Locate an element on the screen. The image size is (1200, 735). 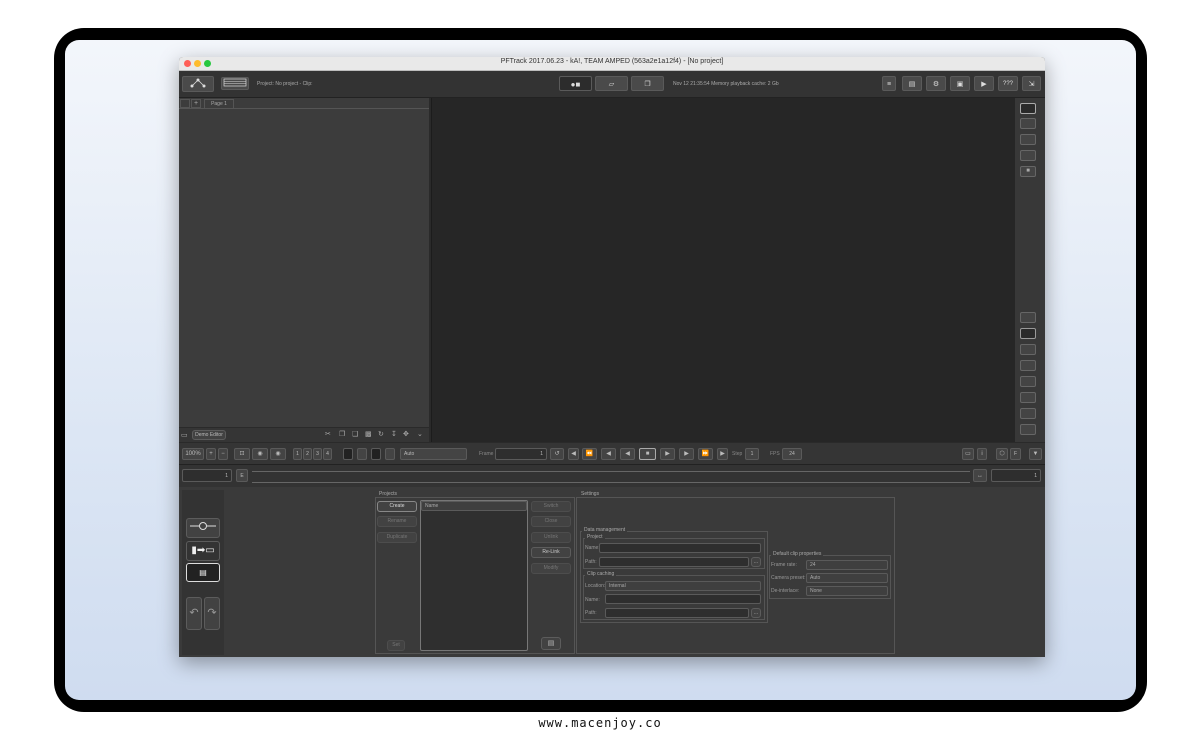
export-button: ▮➡▭ is located at coordinates (203, 551).